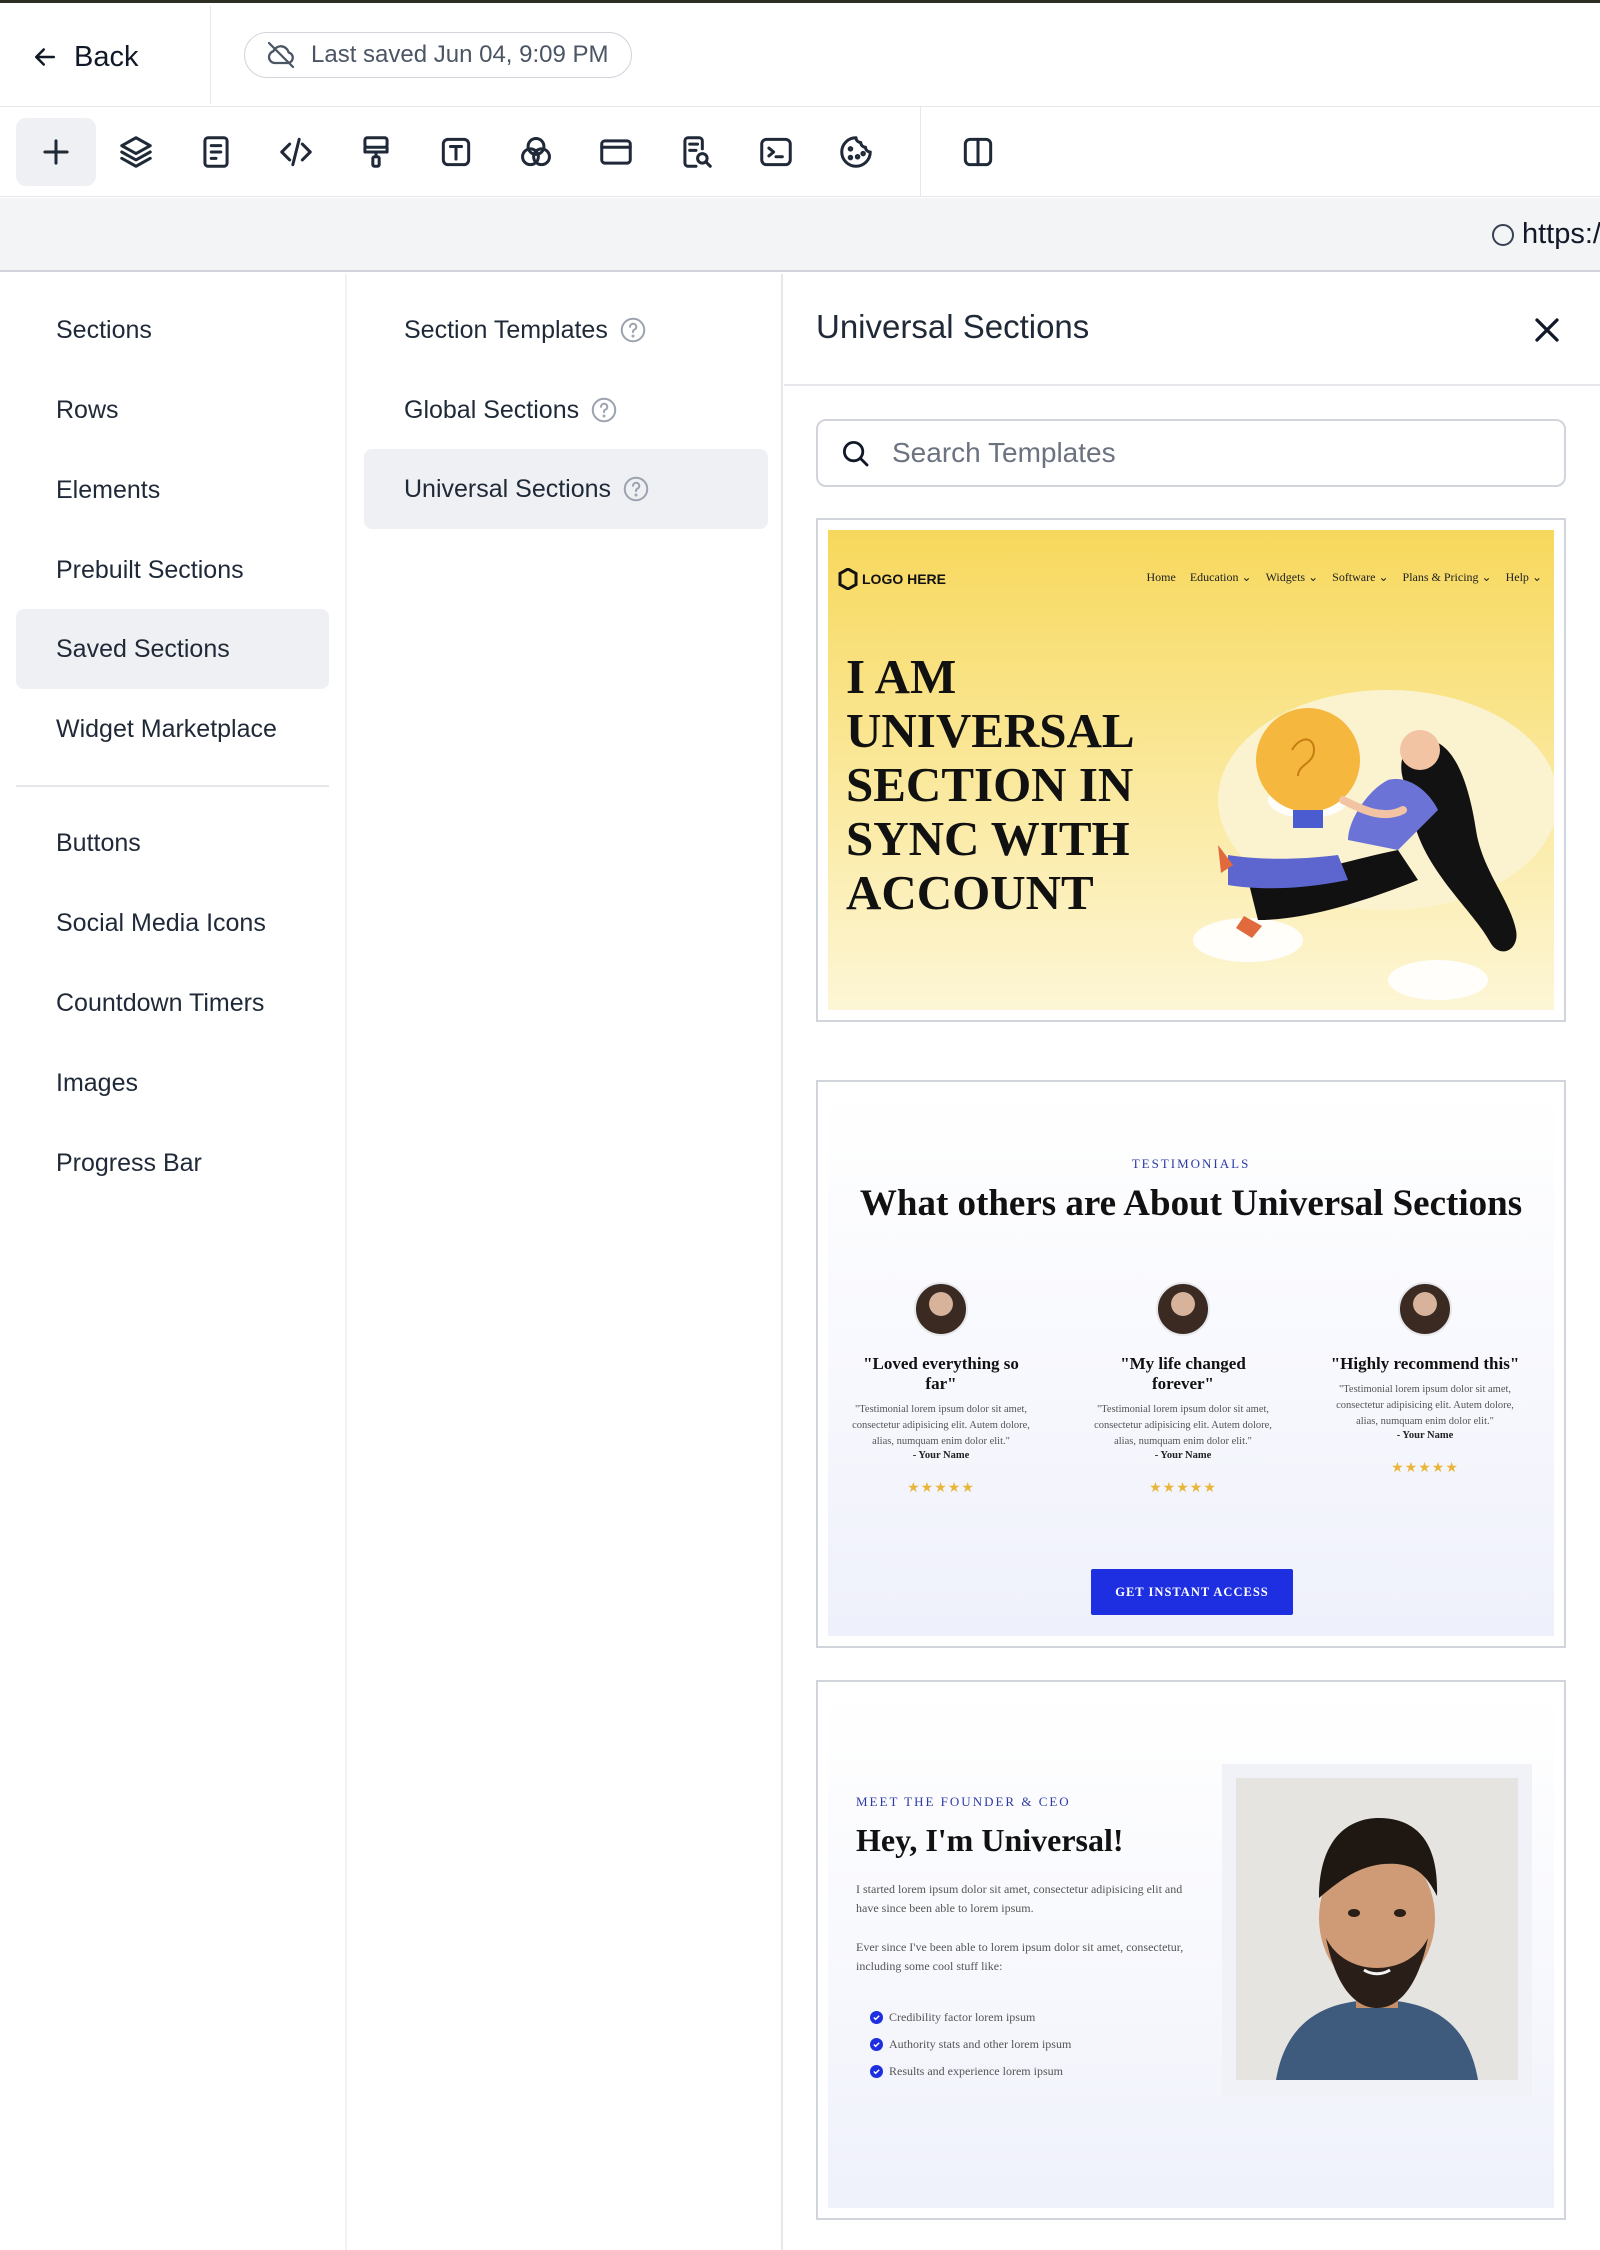 The image size is (1600, 2250). Describe the element at coordinates (172, 649) in the screenshot. I see `nav-item-saved-sections: Saved Sections` at that location.